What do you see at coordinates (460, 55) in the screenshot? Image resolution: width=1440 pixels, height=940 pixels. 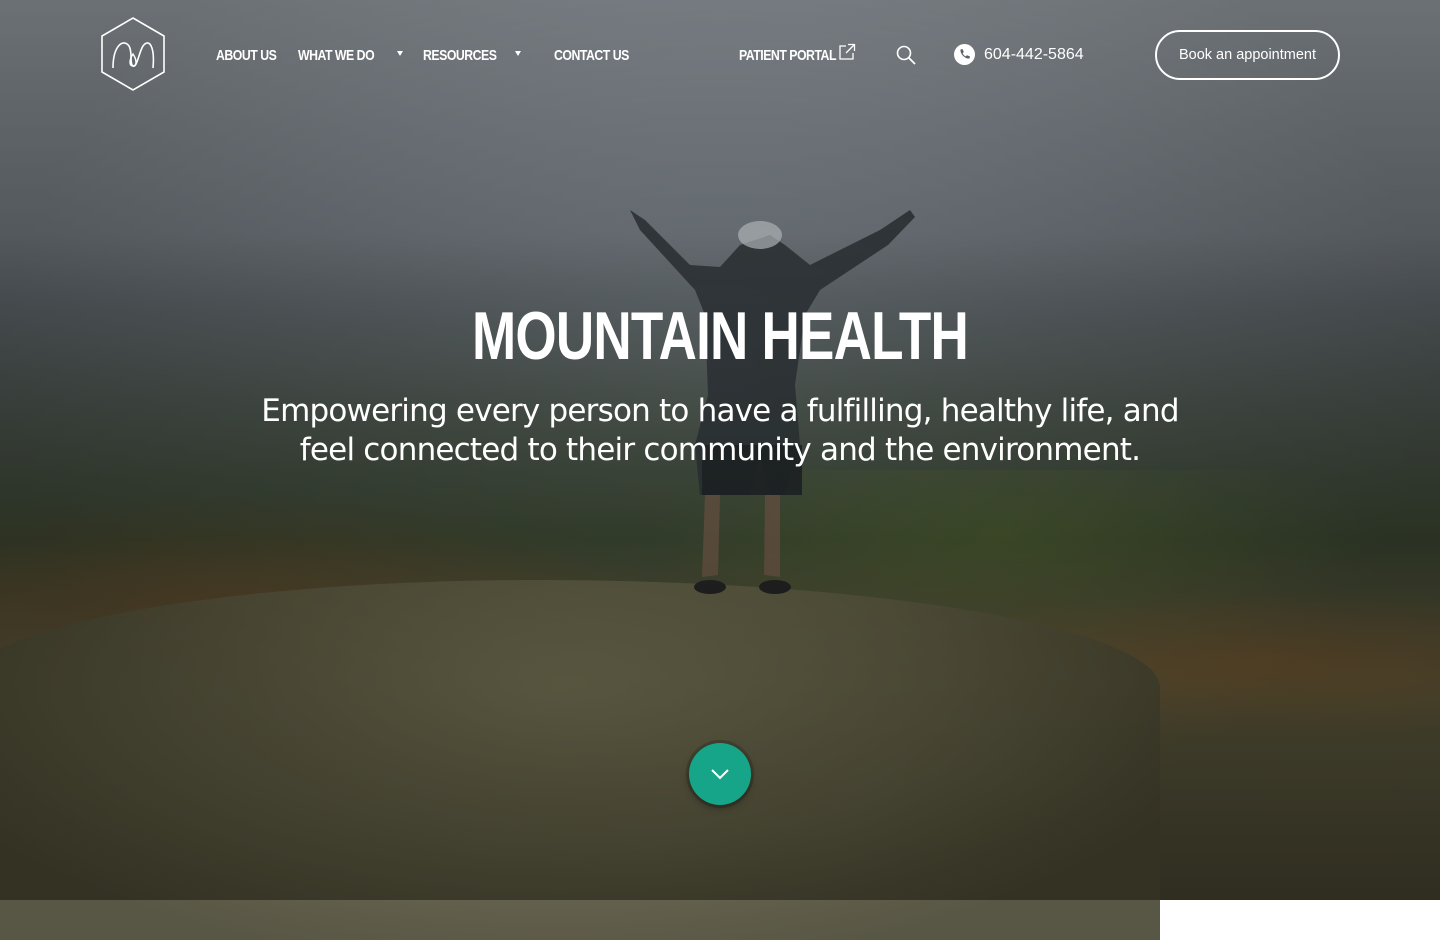 I see `nav-resources-label: RESOURCES` at bounding box center [460, 55].